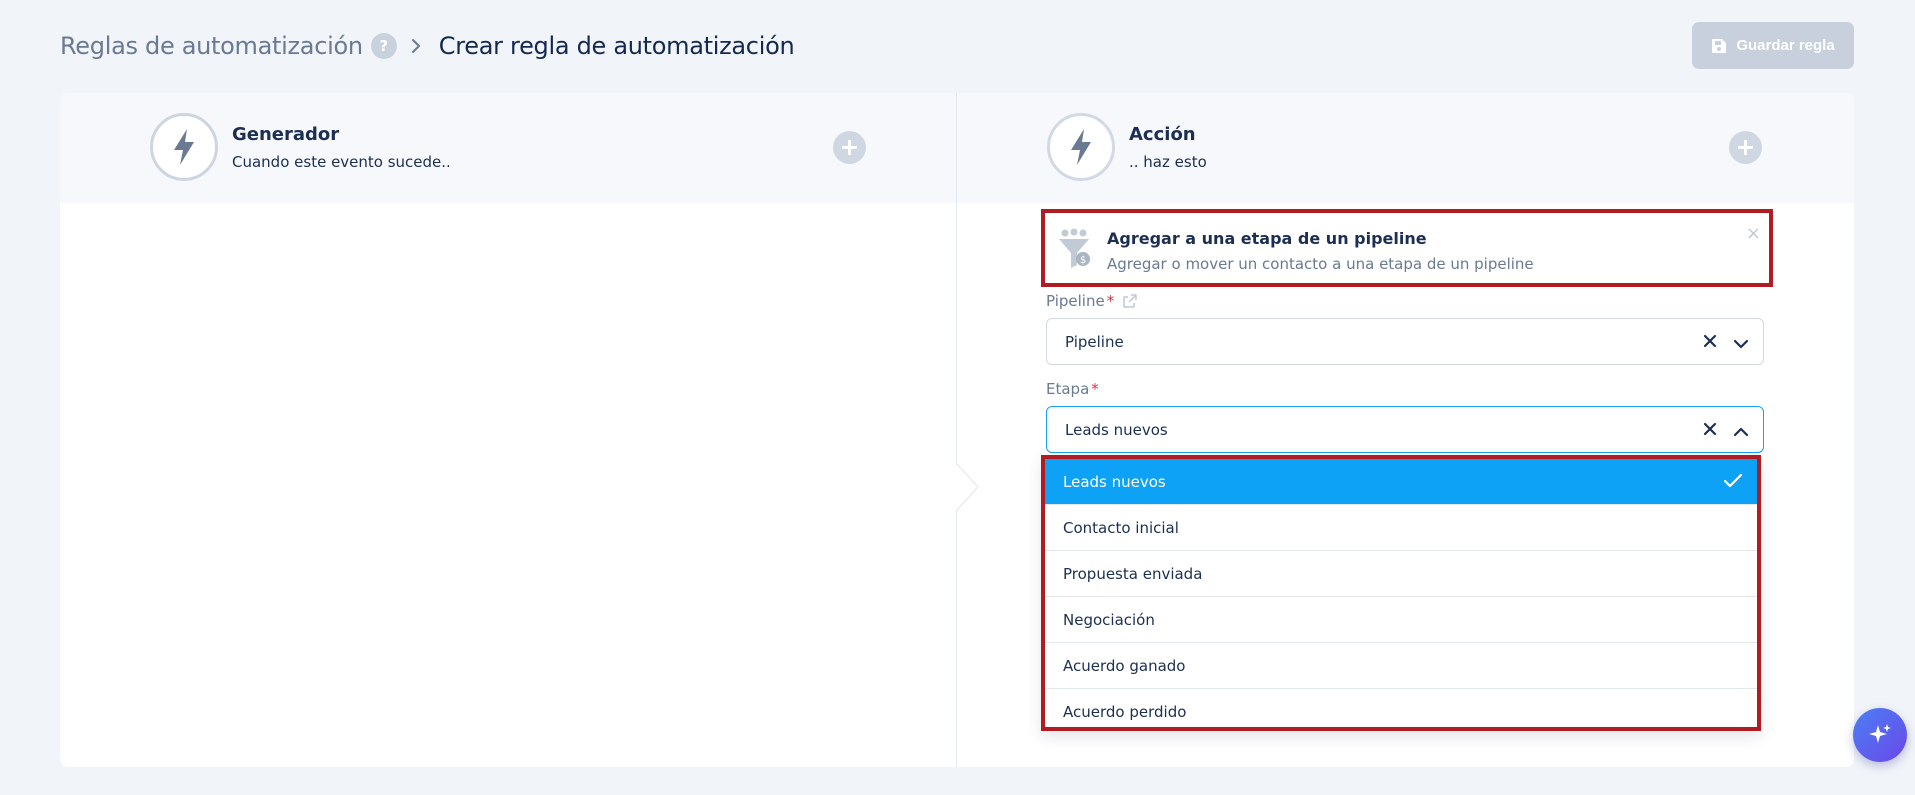 This screenshot has width=1915, height=795. What do you see at coordinates (383, 46) in the screenshot?
I see `help-icon: ?` at bounding box center [383, 46].